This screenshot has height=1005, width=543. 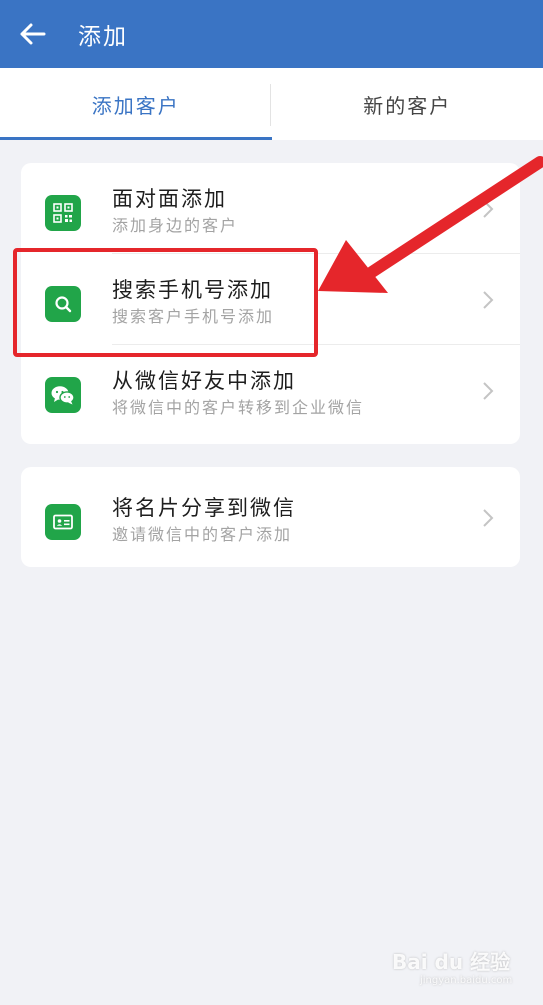 I want to click on page-title: 添加, so click(x=103, y=37).